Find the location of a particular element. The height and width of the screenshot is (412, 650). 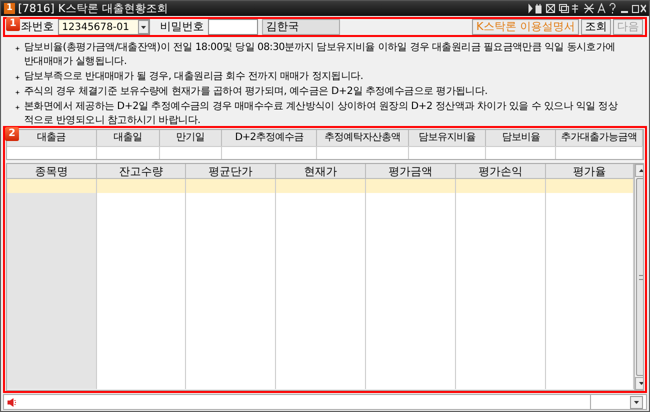

section-badge: 2 is located at coordinates (12, 134).